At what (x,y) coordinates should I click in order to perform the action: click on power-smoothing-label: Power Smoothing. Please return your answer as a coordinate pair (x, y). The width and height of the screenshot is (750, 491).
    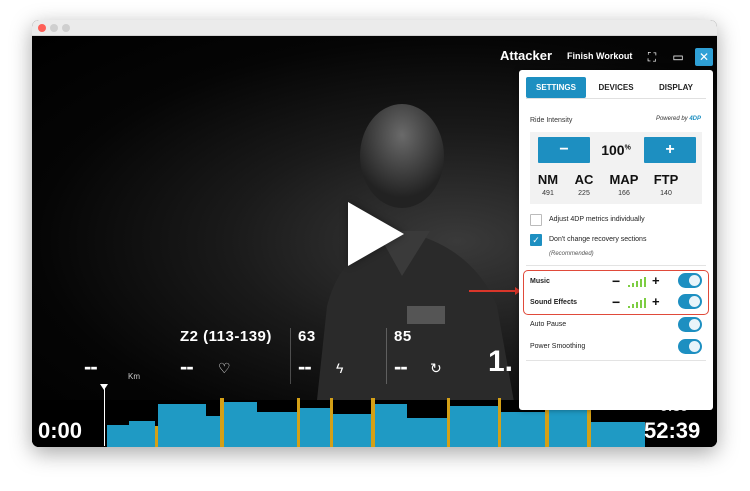
    Looking at the image, I should click on (558, 346).